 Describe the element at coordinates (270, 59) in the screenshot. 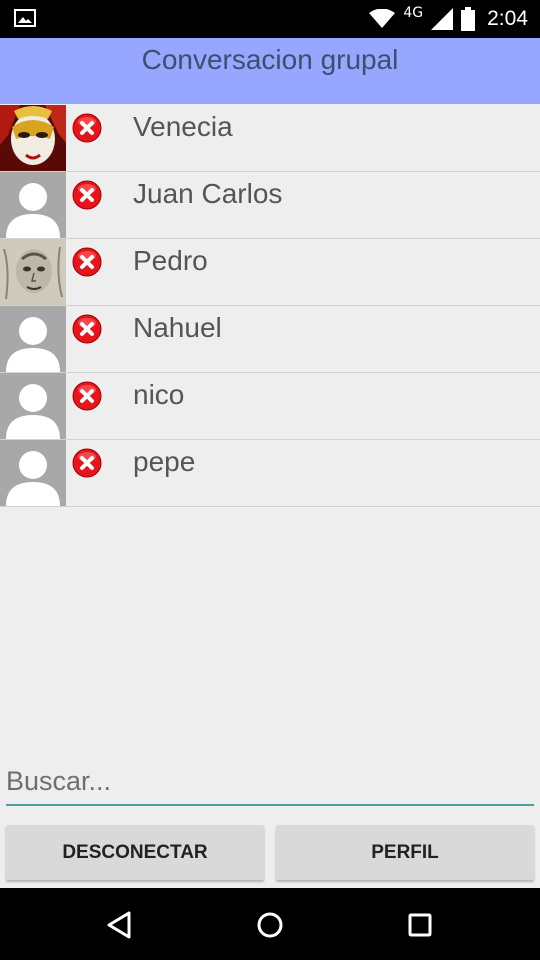

I see `page-title: Conversacion grupal` at that location.